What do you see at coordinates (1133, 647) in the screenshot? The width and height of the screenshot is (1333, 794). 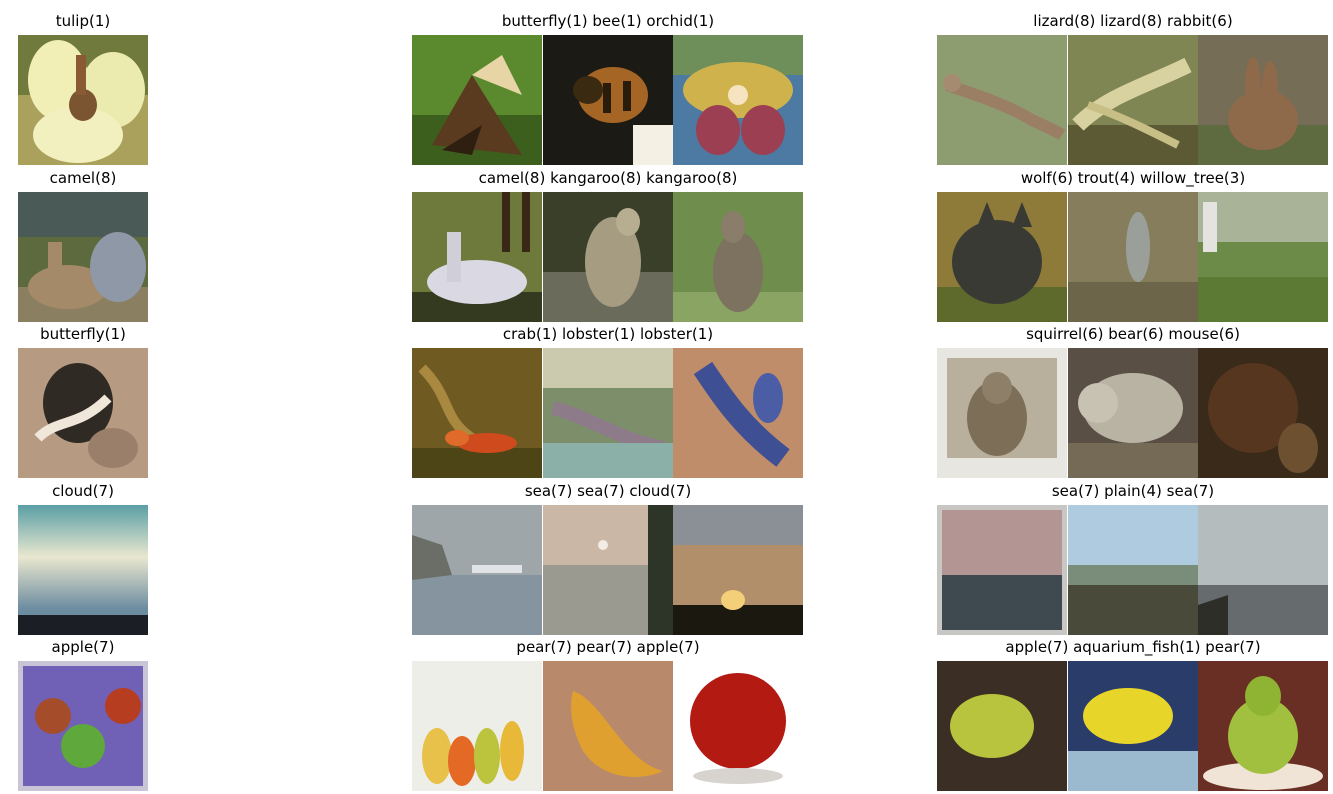 I see `neighbors-title: apple(7) aquarium_fish(1) pear(7)` at bounding box center [1133, 647].